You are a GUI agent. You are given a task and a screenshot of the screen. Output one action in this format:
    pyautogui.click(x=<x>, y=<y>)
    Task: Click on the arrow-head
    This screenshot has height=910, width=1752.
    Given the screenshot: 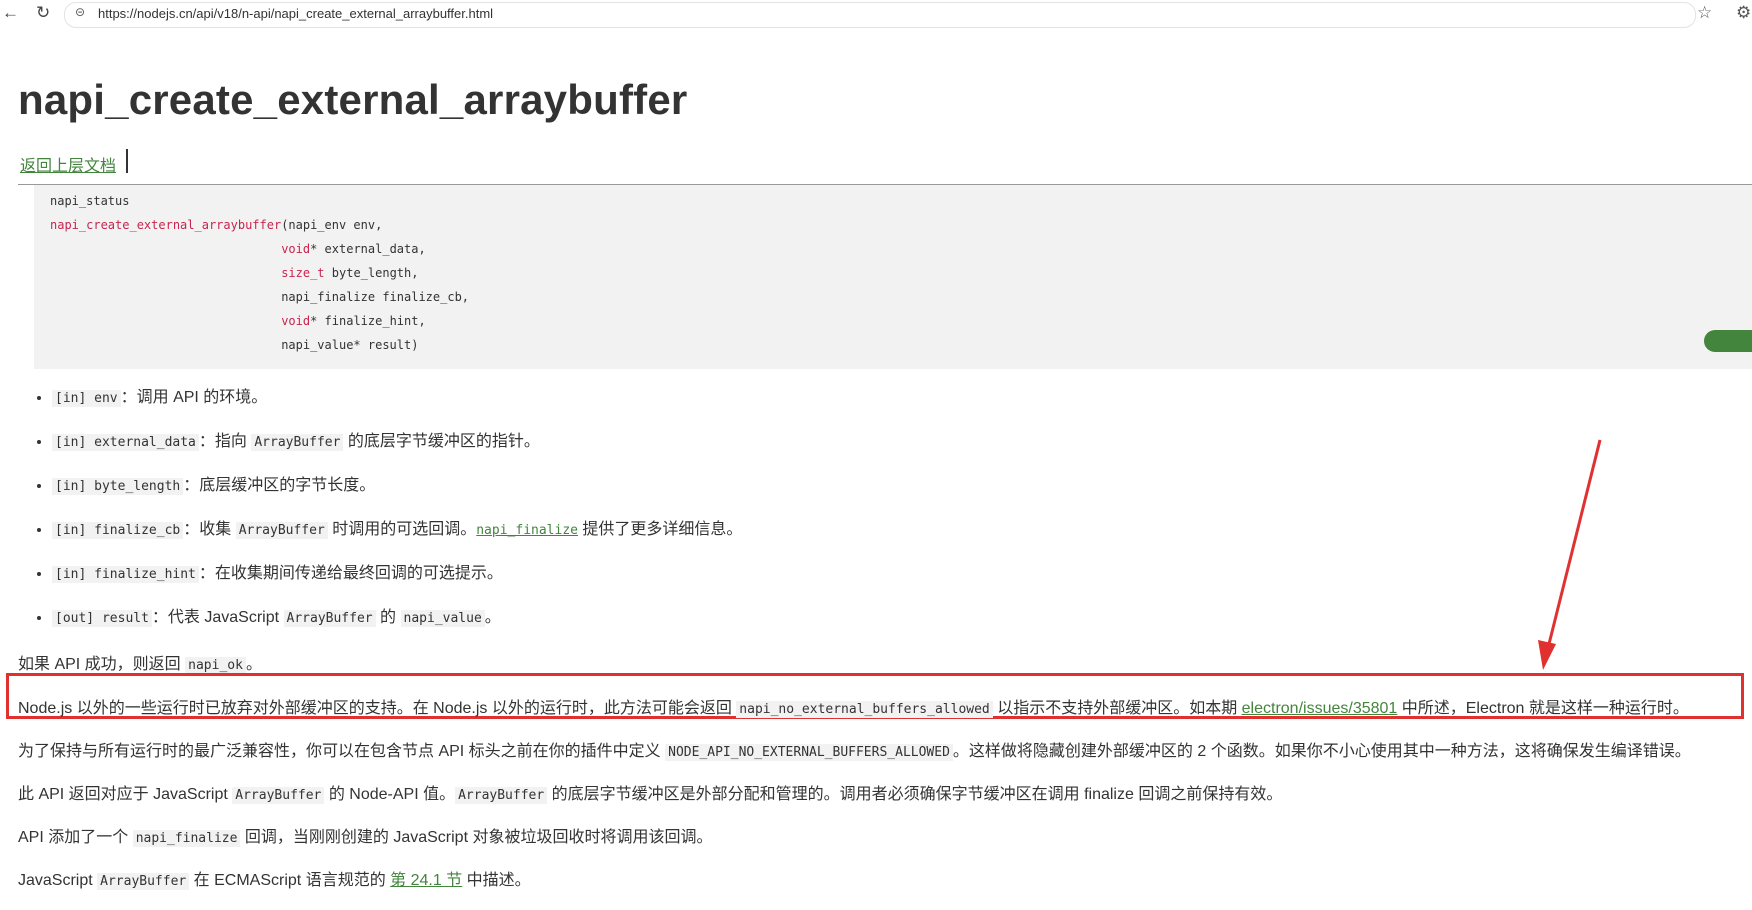 What is the action you would take?
    pyautogui.click(x=1547, y=655)
    